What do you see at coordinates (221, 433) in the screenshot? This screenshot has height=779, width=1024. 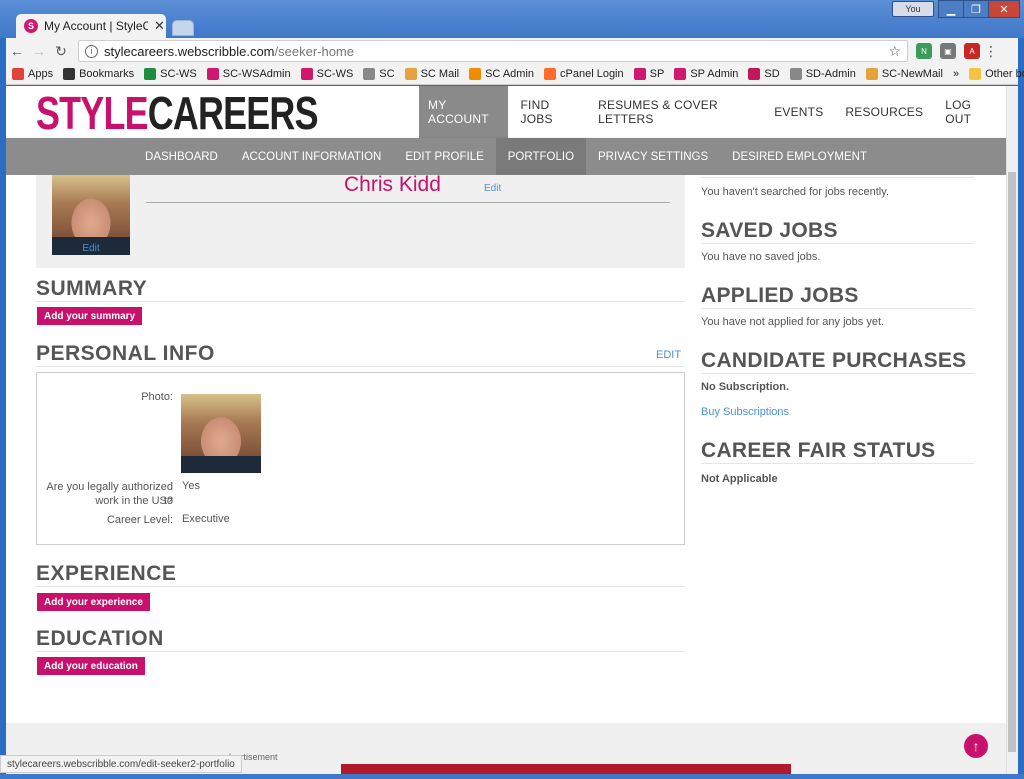 I see `personal-photo` at bounding box center [221, 433].